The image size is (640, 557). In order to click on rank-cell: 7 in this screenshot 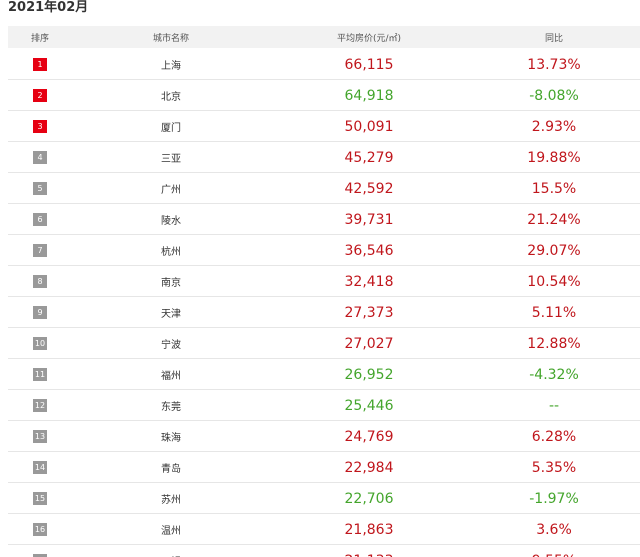, I will do `click(40, 250)`.